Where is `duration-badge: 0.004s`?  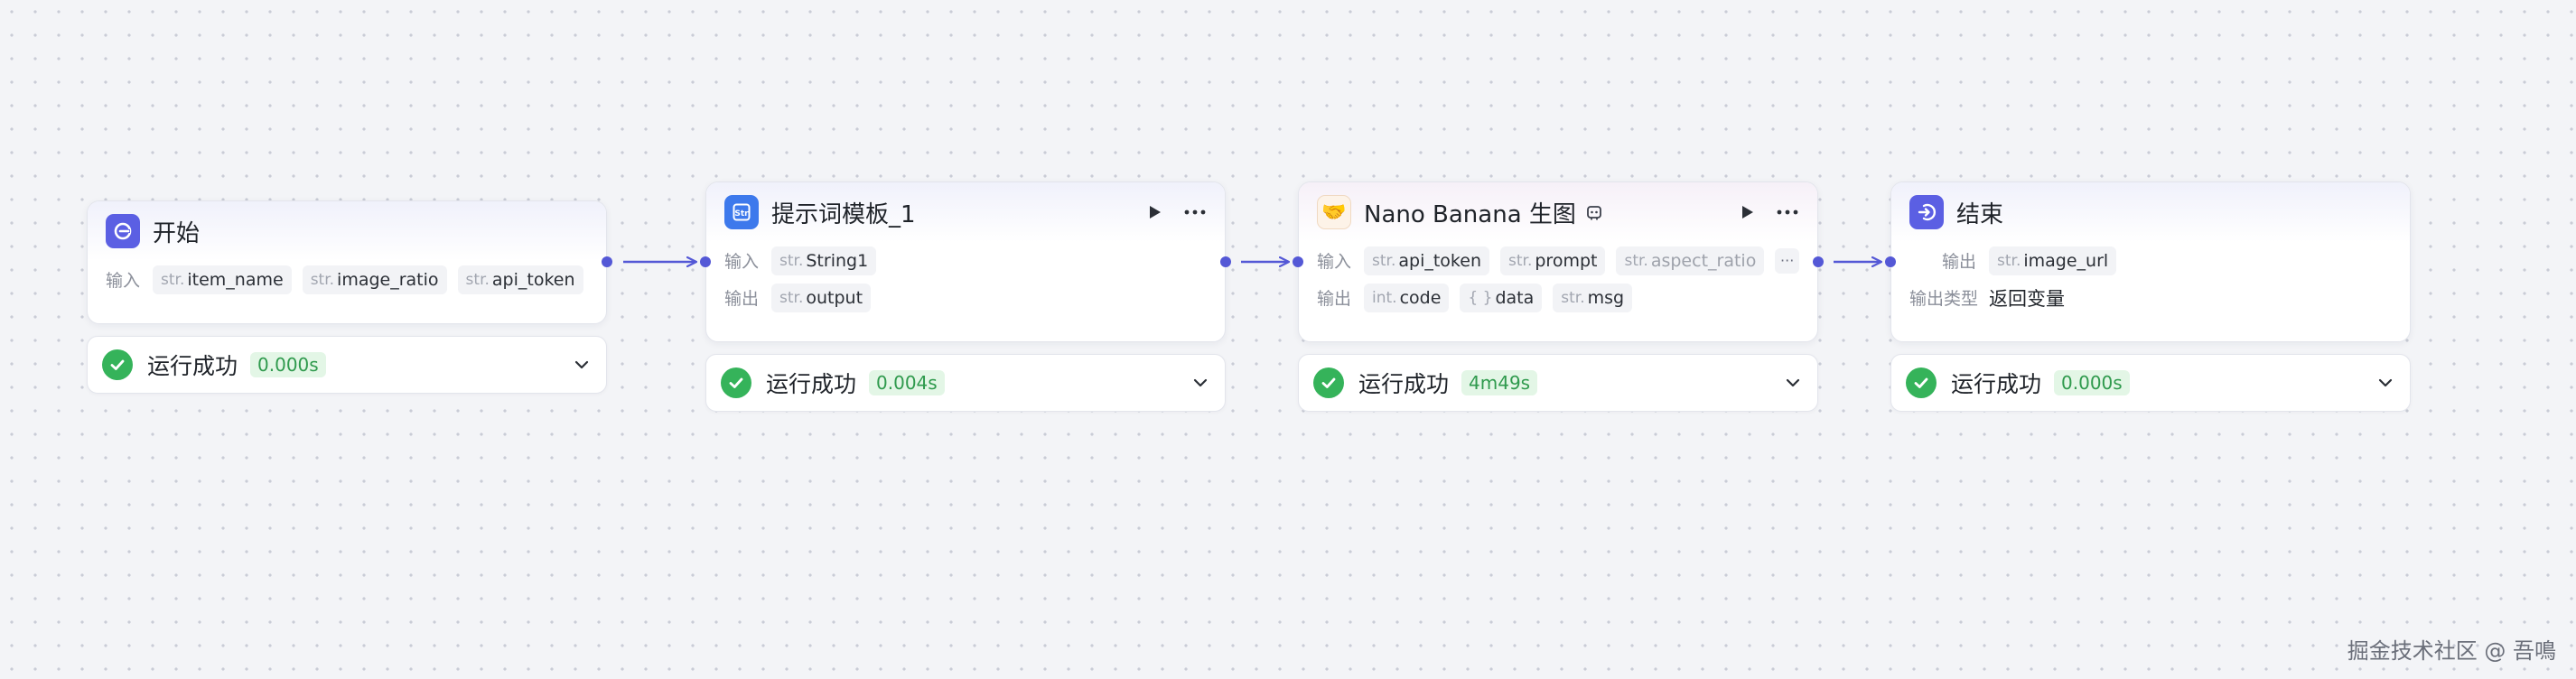
duration-badge: 0.004s is located at coordinates (907, 382).